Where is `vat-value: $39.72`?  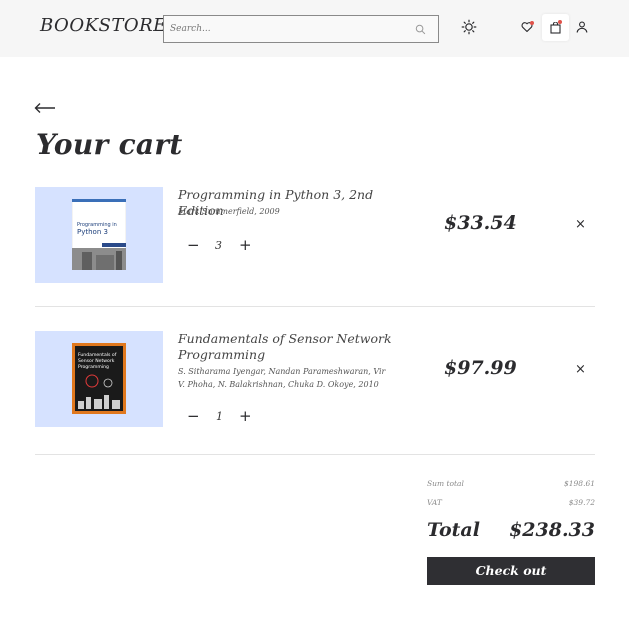
vat-value: $39.72 is located at coordinates (581, 502).